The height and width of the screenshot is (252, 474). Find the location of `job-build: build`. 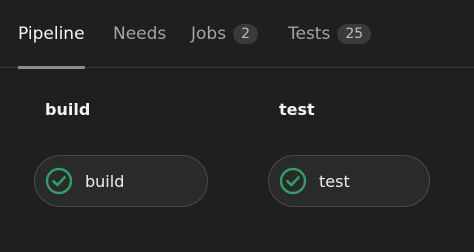

job-build: build is located at coordinates (121, 181).